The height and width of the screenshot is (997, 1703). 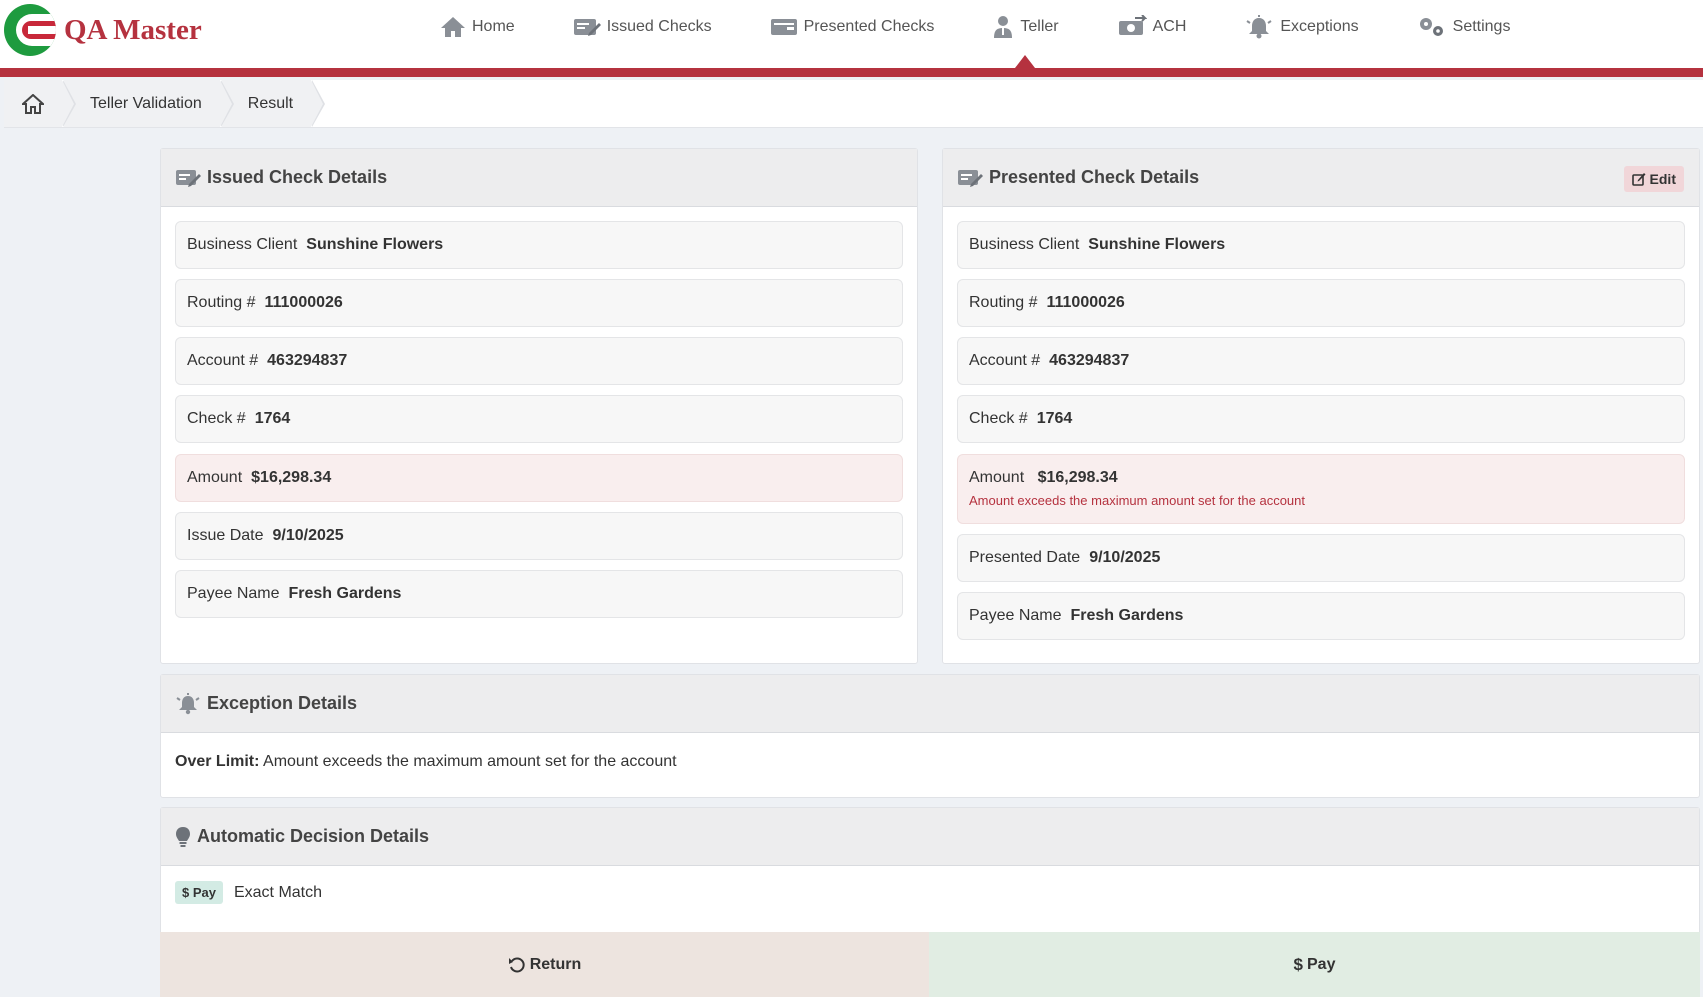 What do you see at coordinates (1481, 26) in the screenshot?
I see `nav-settings-label: Settings` at bounding box center [1481, 26].